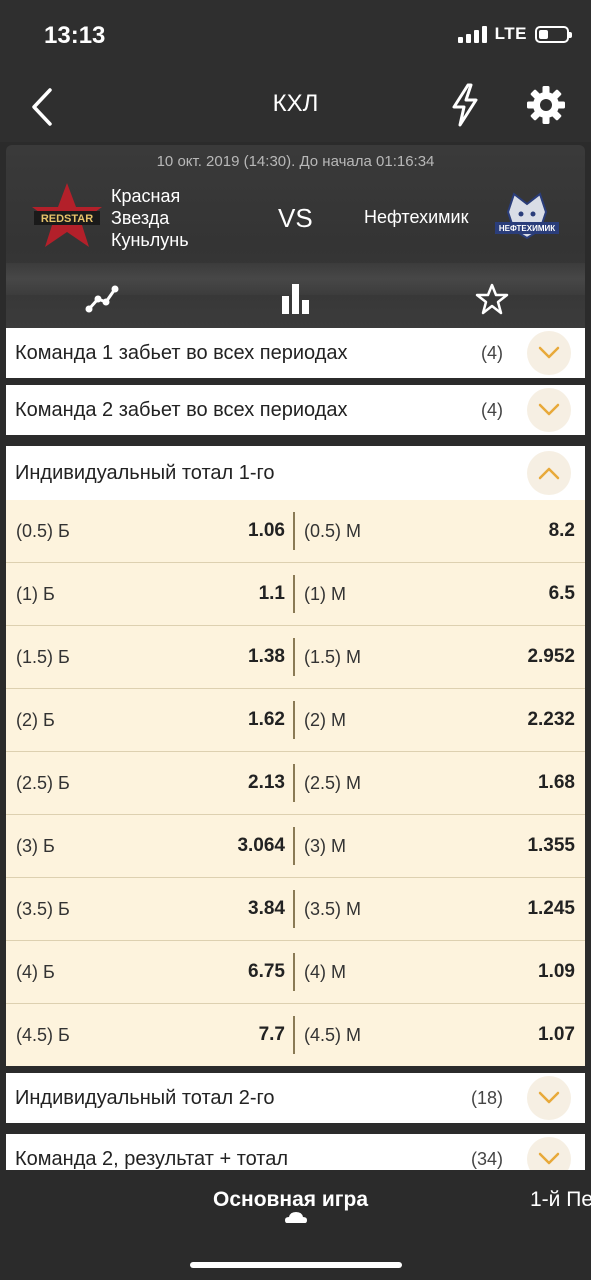  Describe the element at coordinates (145, 472) in the screenshot. I see `market-label: Индивидуальный тотал 1-го` at that location.